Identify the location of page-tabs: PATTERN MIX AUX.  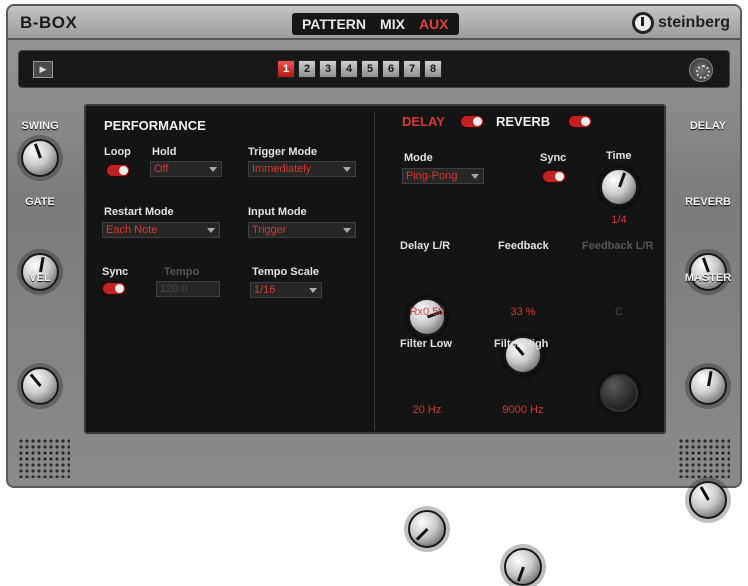
(375, 24).